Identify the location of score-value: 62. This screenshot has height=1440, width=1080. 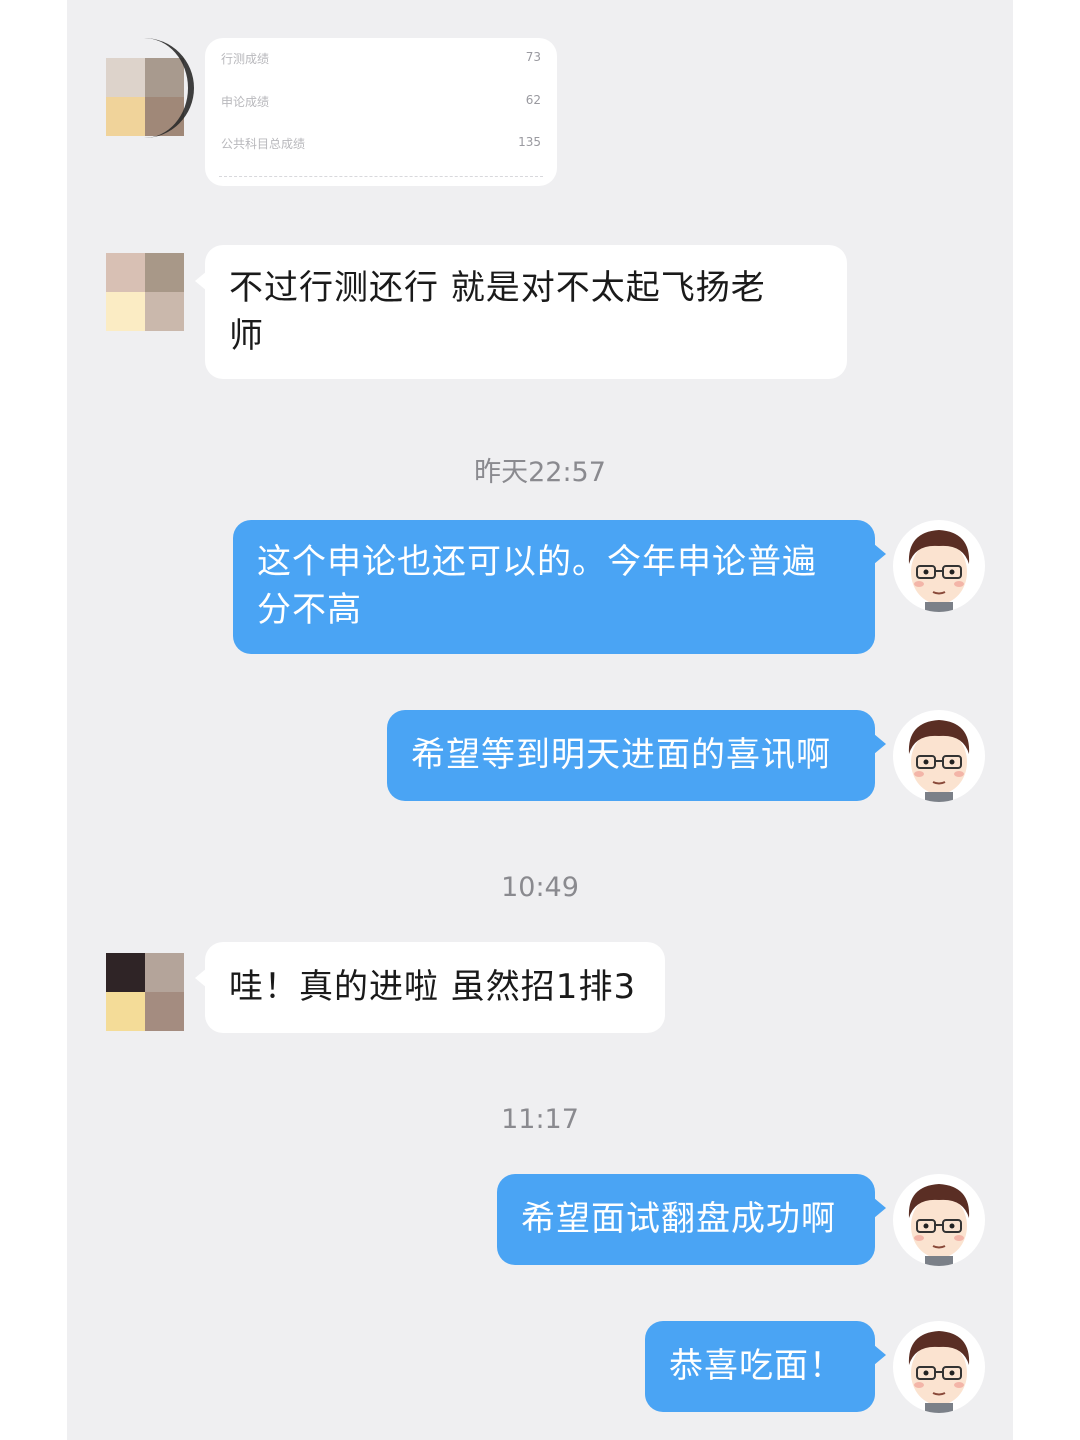
(533, 100).